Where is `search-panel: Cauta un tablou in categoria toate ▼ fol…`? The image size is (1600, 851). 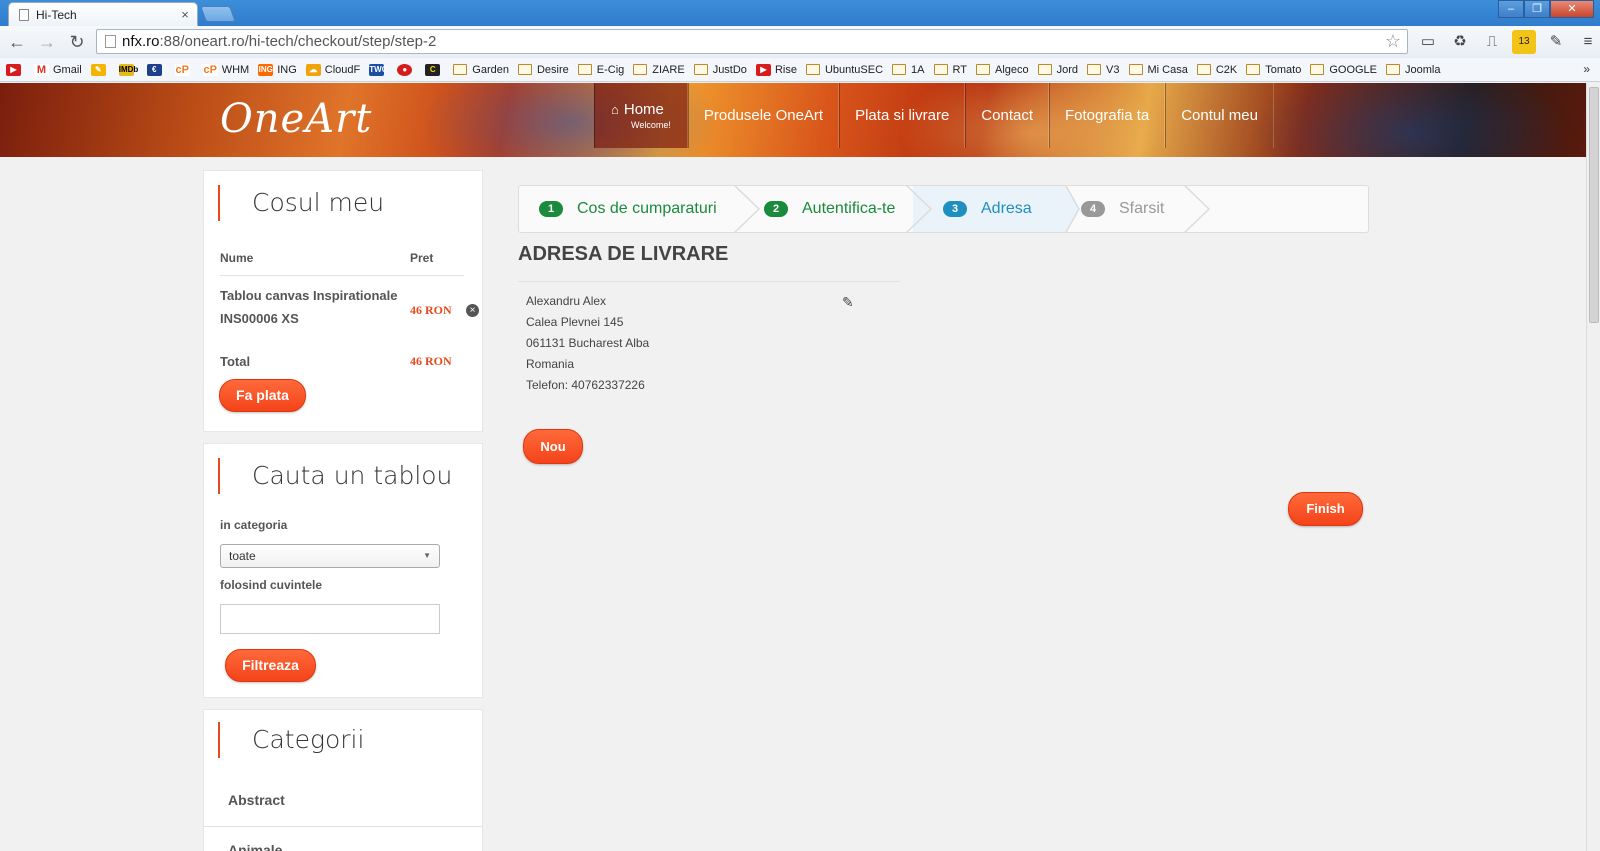 search-panel: Cauta un tablou in categoria toate ▼ fol… is located at coordinates (343, 570).